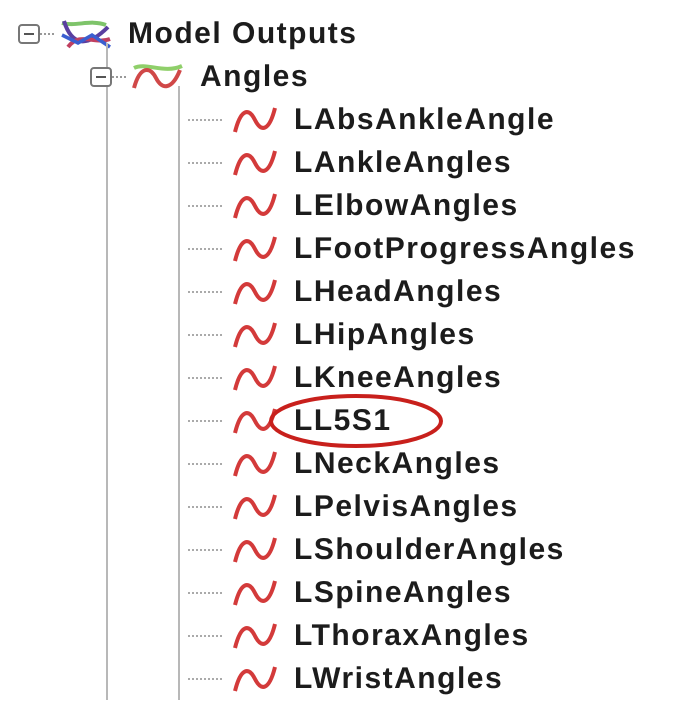 The height and width of the screenshot is (710, 686). I want to click on tree-item-label: LKneeAngles, so click(398, 377).